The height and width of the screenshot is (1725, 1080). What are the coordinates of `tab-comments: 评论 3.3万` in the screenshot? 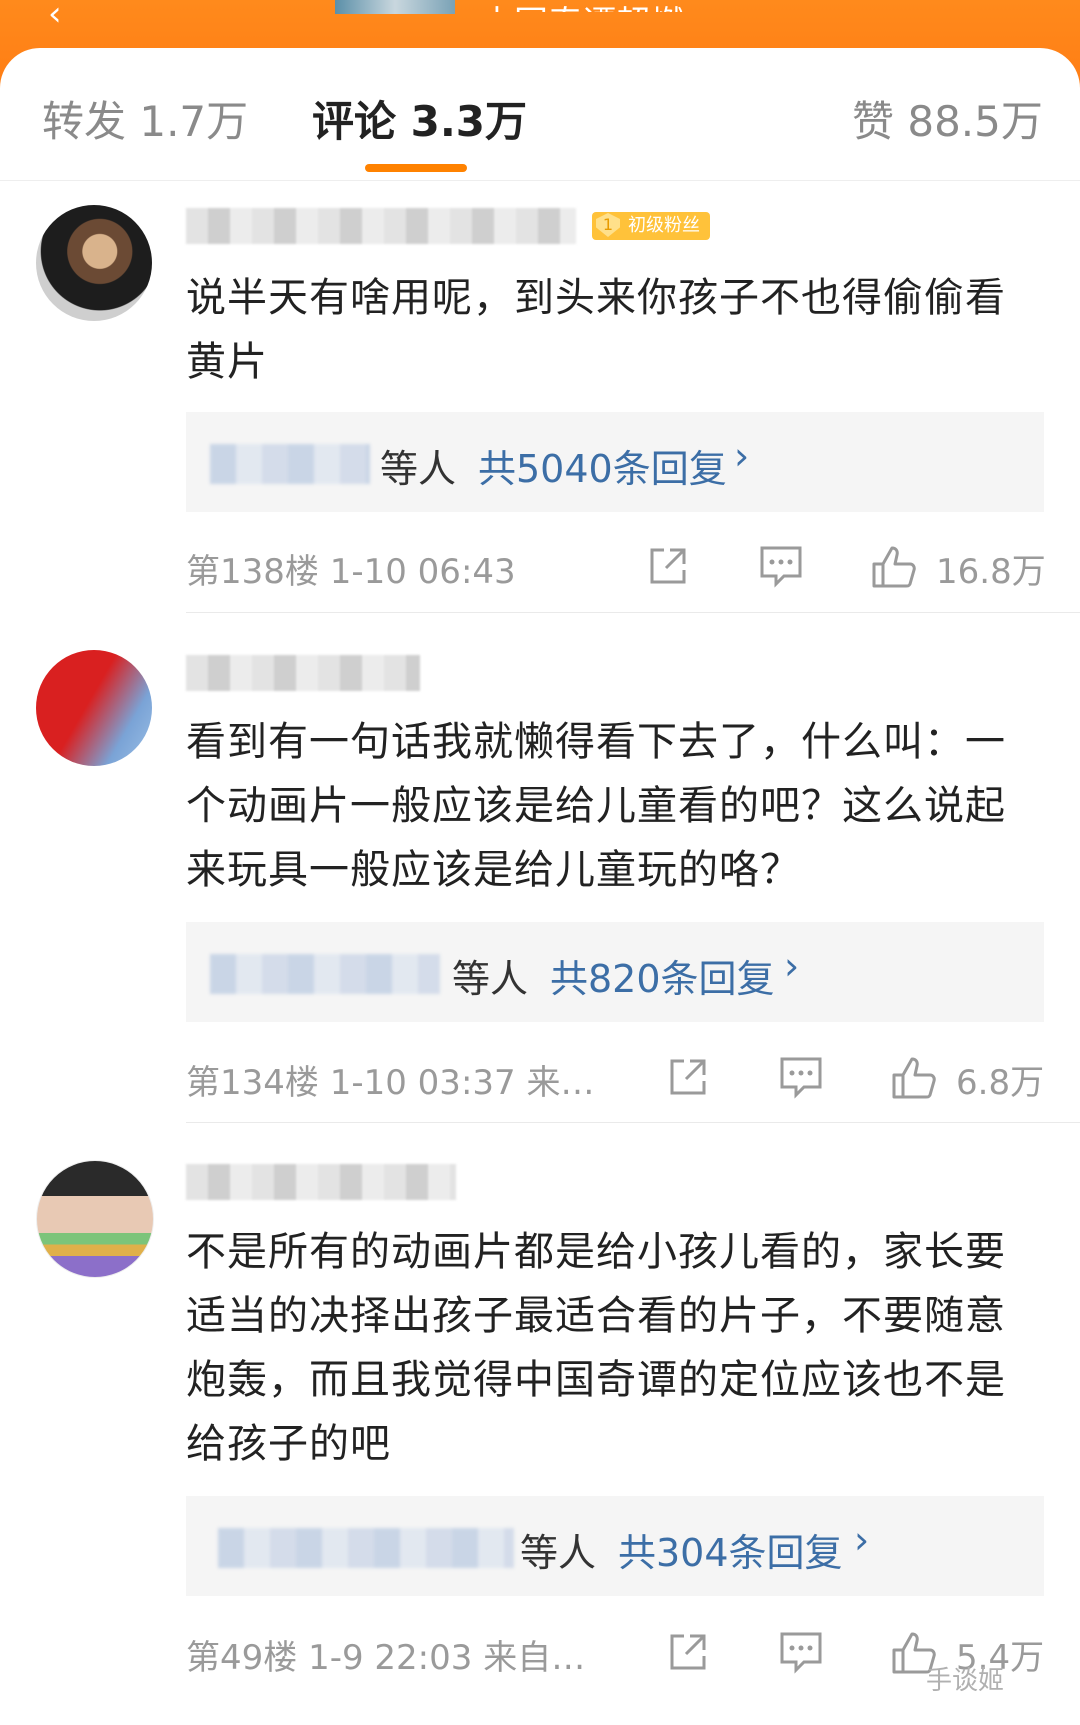 It's located at (419, 118).